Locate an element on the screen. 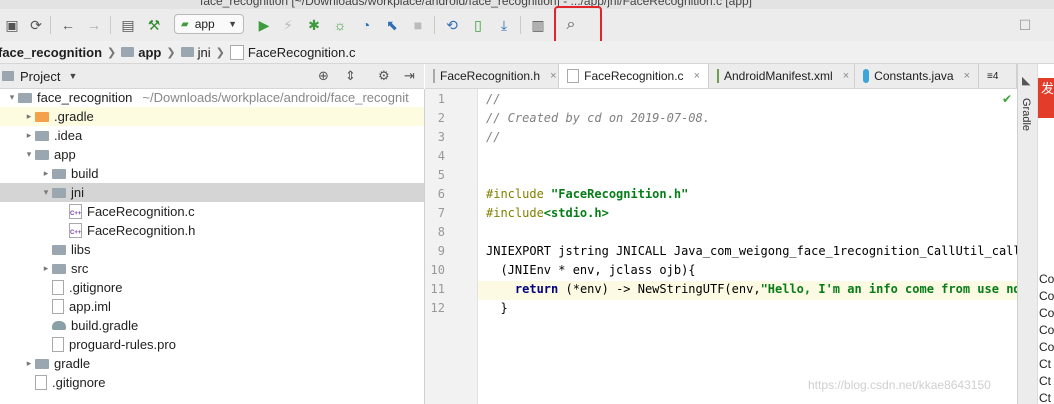  locate-file-icon: ⊕ is located at coordinates (323, 76).